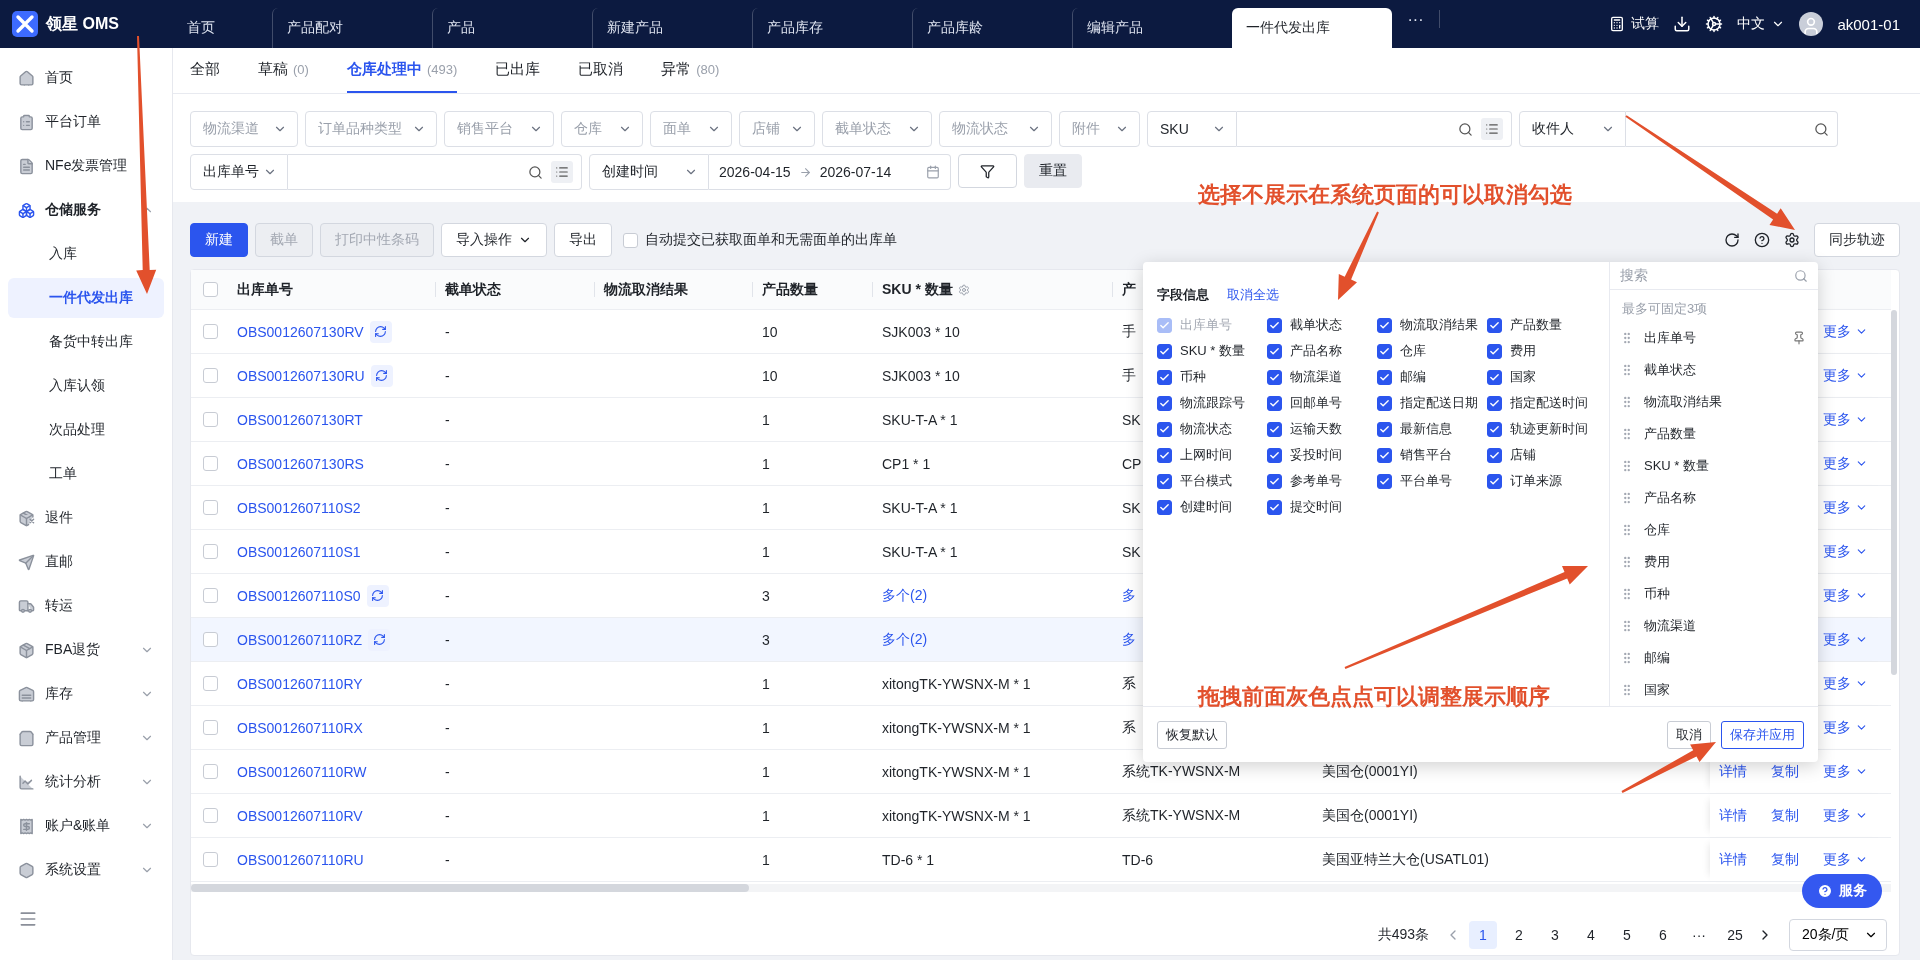 The width and height of the screenshot is (1920, 960). What do you see at coordinates (300, 859) in the screenshot?
I see `order-number-link: OBS0012607110RU` at bounding box center [300, 859].